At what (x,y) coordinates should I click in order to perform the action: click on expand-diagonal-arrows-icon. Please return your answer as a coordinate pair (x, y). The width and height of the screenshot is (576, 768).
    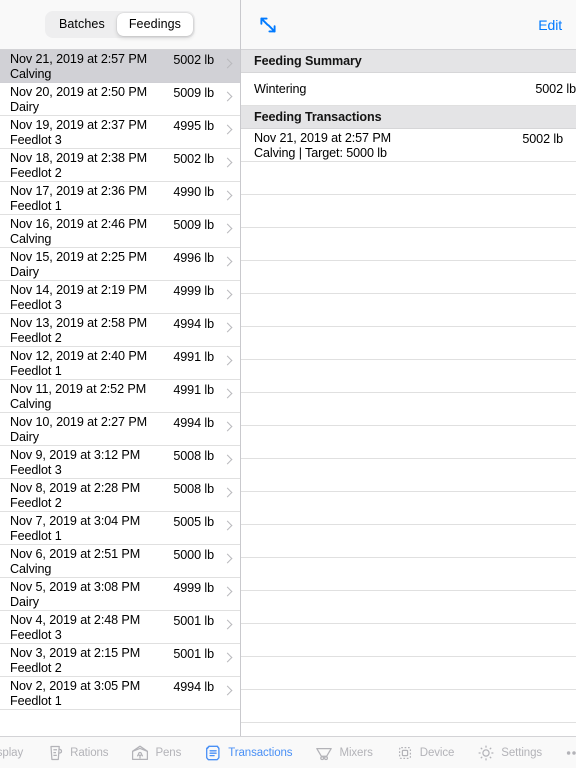
    Looking at the image, I should click on (268, 25).